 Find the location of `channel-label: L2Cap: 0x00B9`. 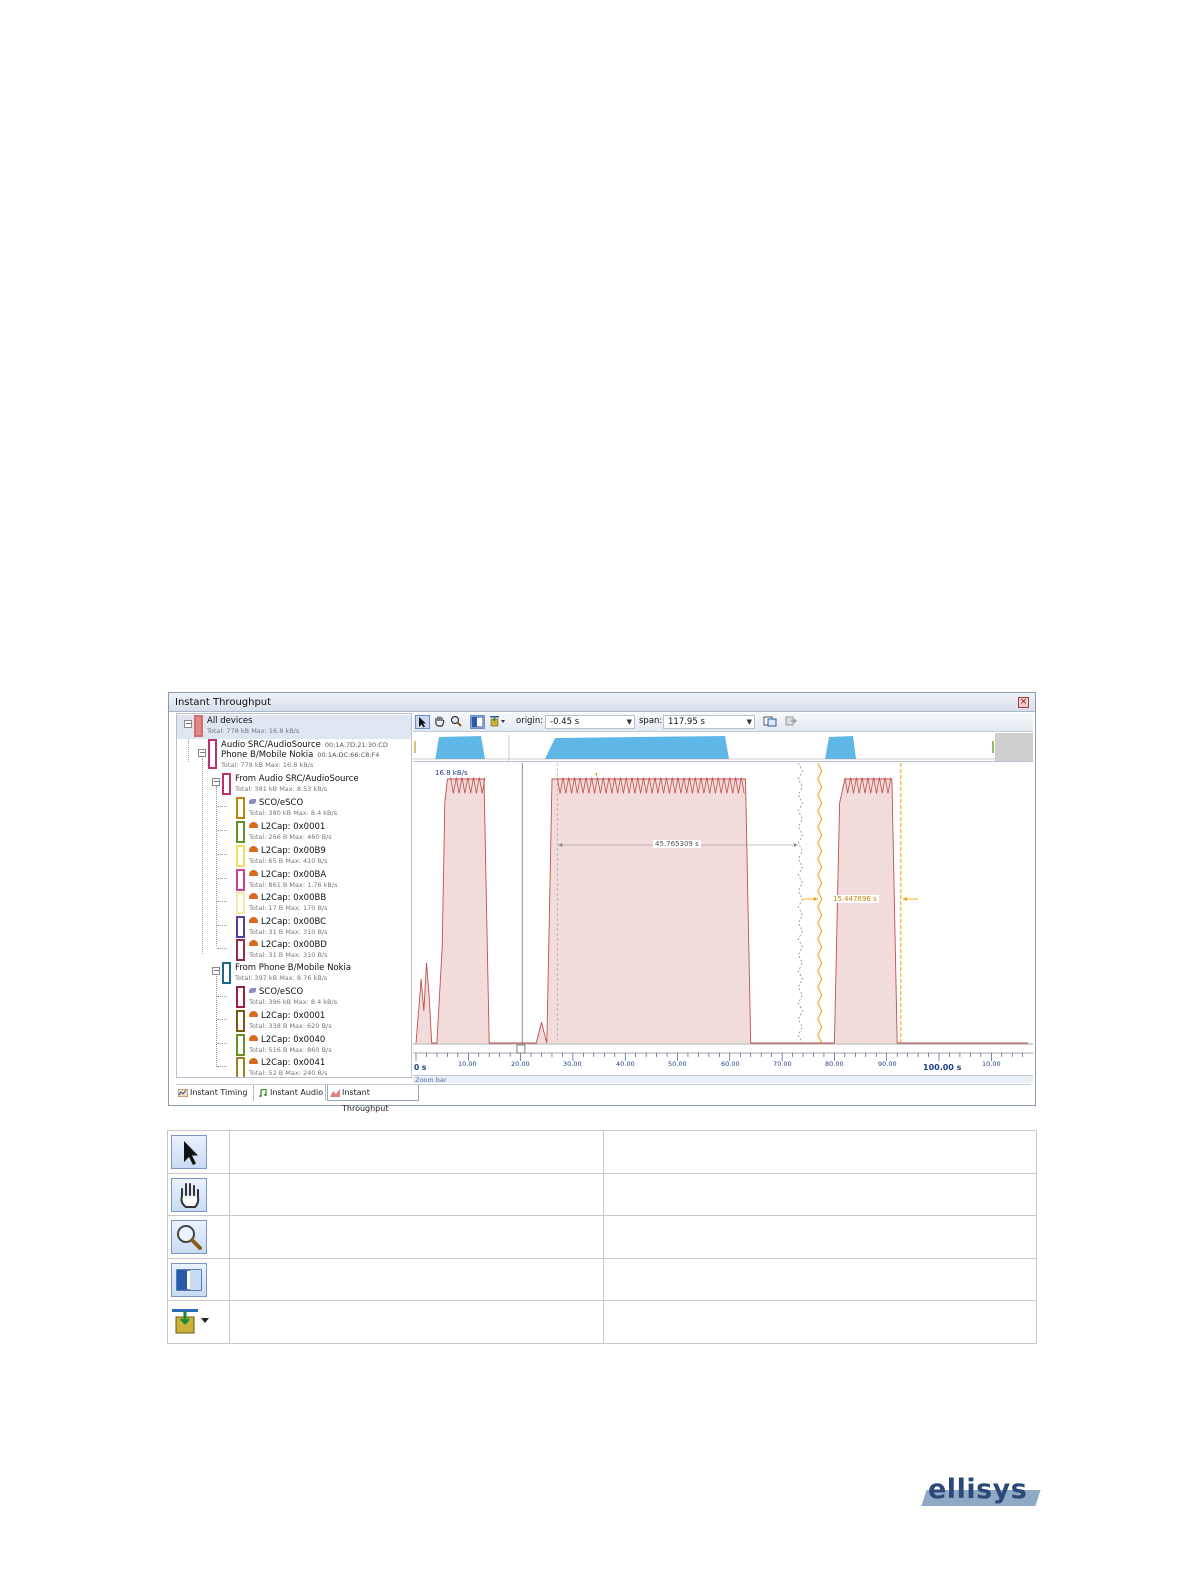

channel-label: L2Cap: 0x00B9 is located at coordinates (287, 851).